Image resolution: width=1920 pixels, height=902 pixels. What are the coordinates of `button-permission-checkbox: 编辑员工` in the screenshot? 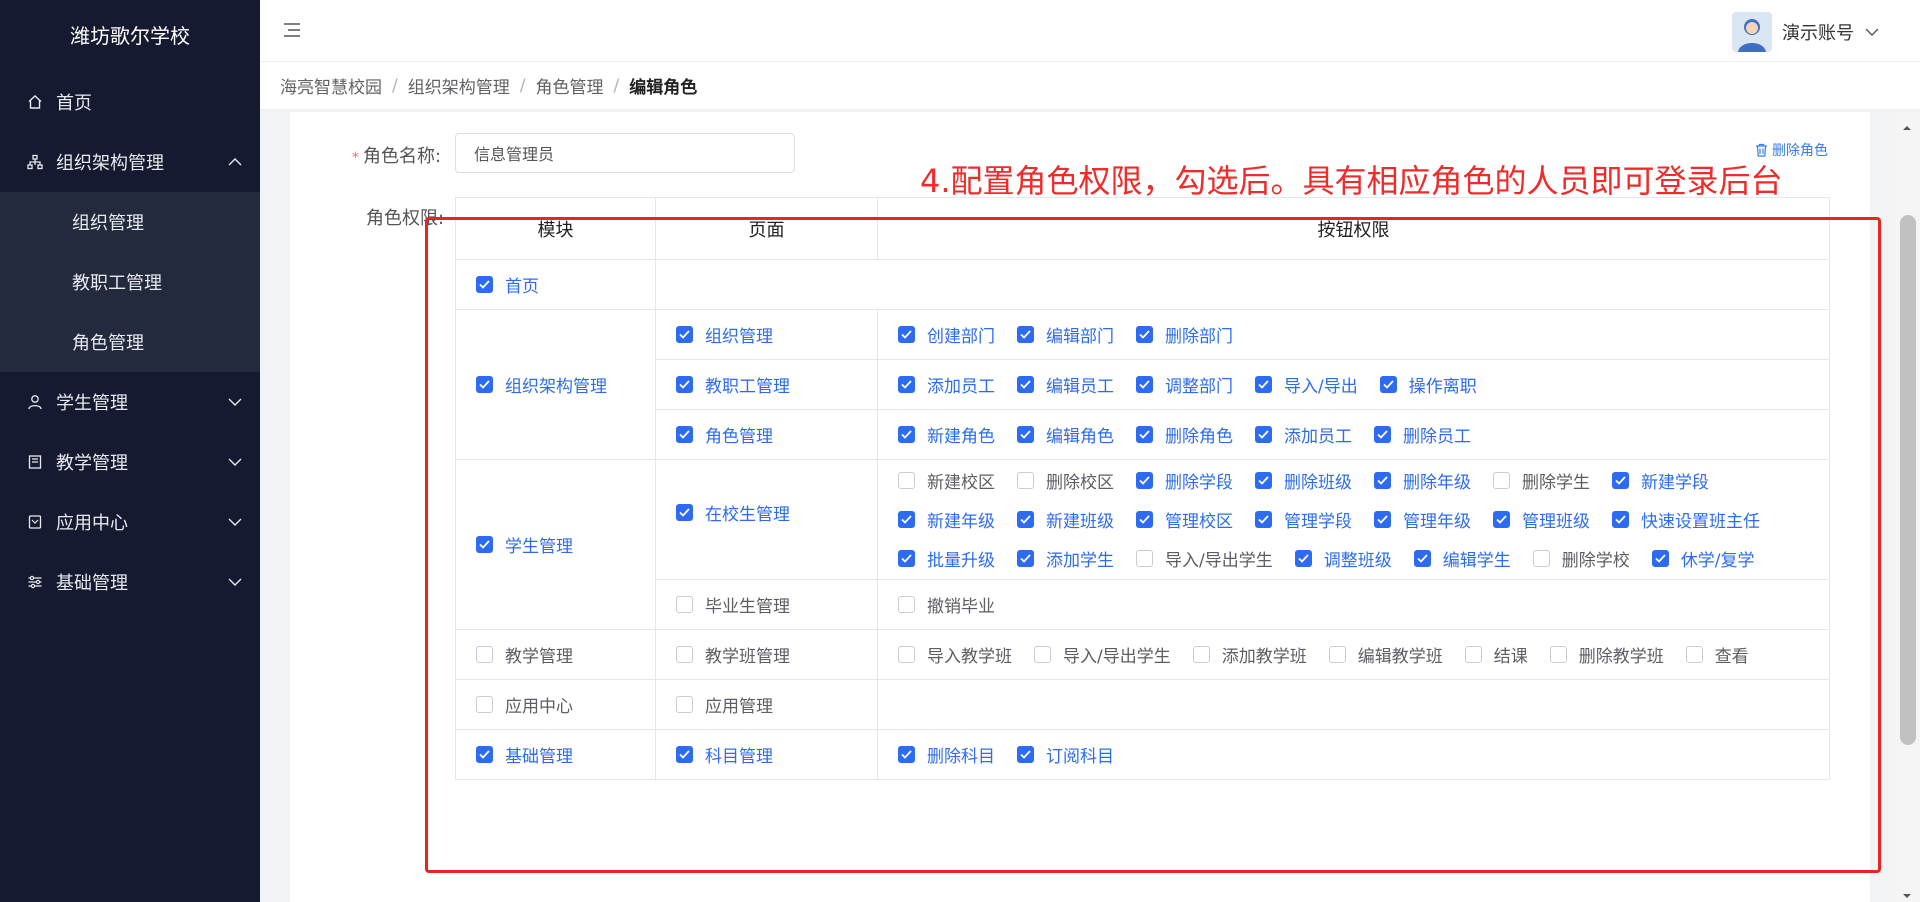 It's located at (1065, 384).